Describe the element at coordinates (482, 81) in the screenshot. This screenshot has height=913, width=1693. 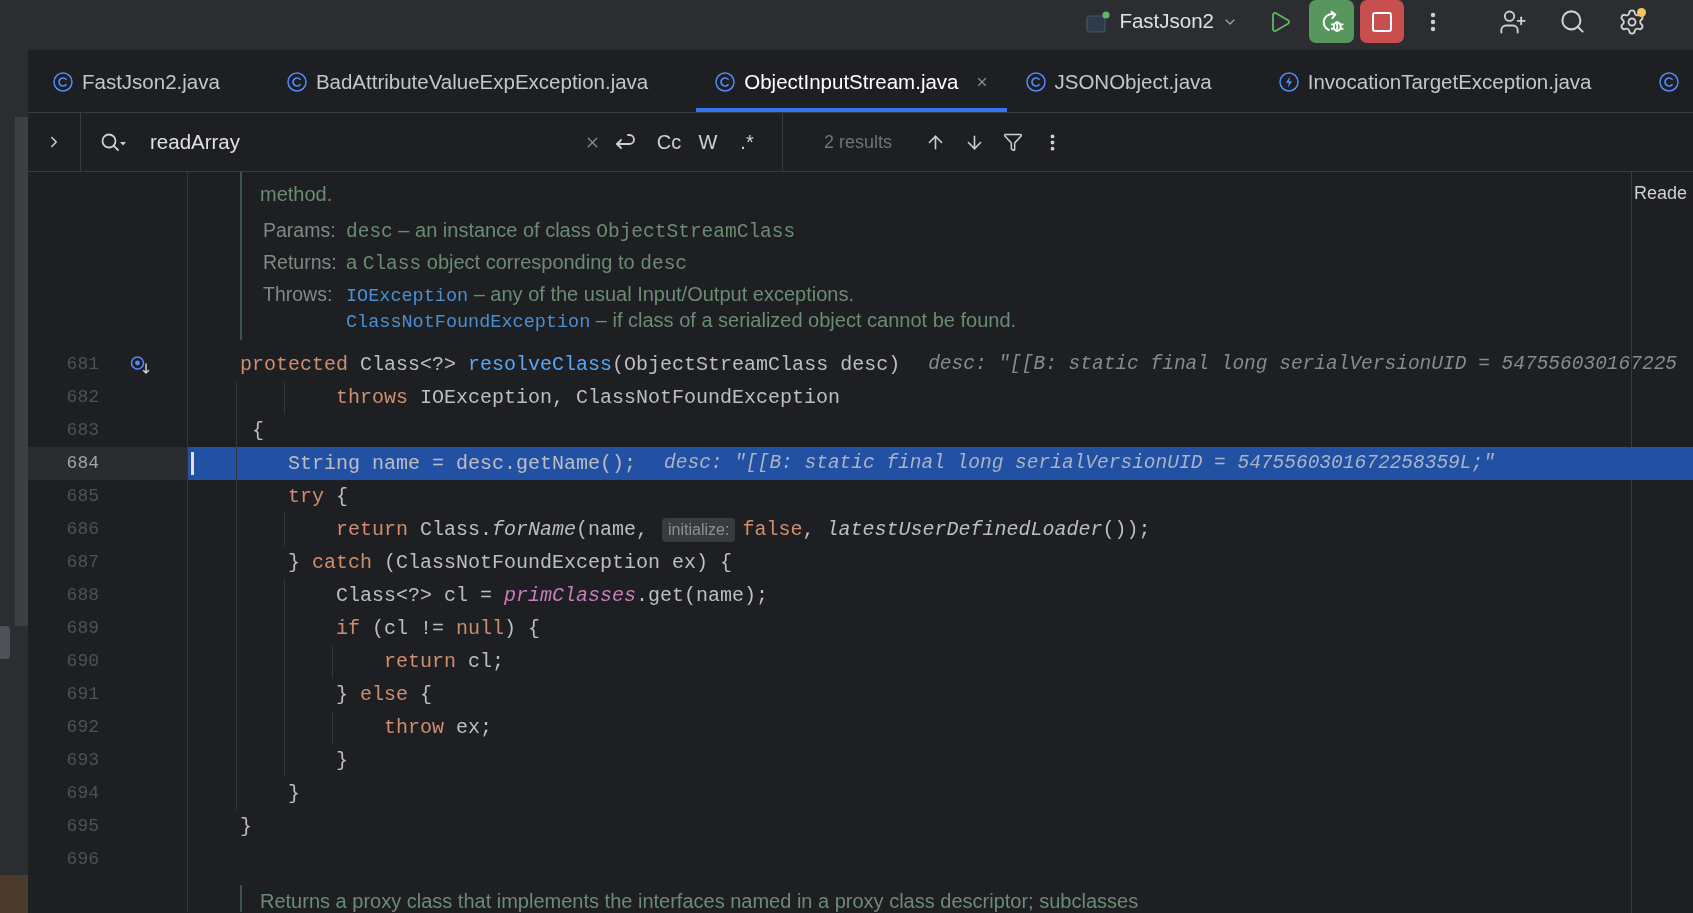
I see `editor-tab: BadAttributeValueExpException.java` at that location.